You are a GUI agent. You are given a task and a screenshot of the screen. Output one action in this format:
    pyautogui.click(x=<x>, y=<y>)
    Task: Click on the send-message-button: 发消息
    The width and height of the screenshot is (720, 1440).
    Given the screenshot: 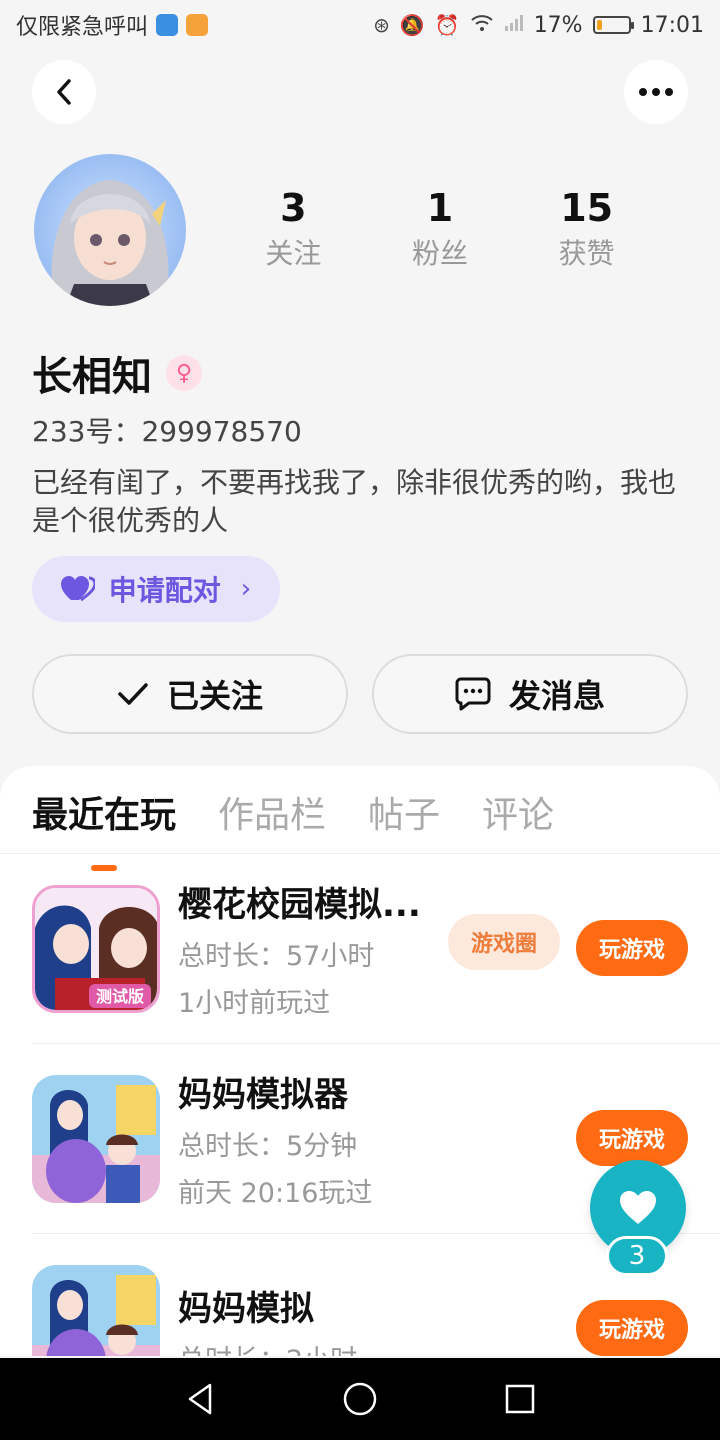 What is the action you would take?
    pyautogui.click(x=530, y=694)
    